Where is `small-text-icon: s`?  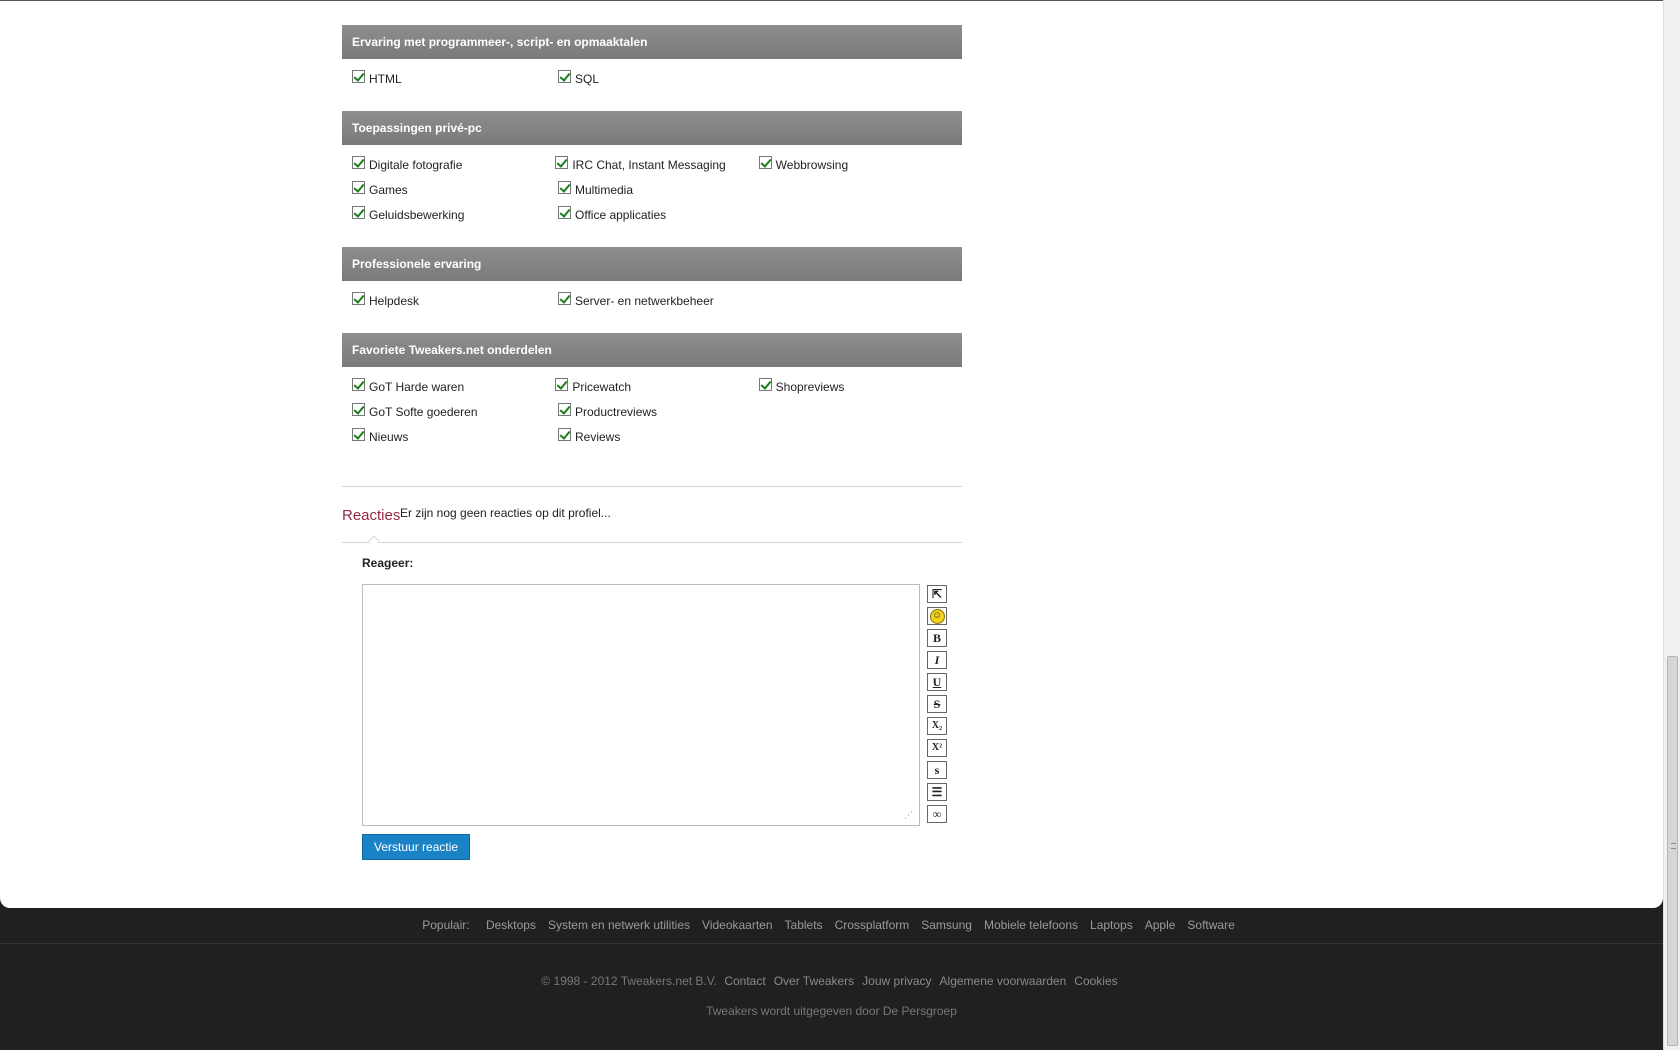
small-text-icon: s is located at coordinates (937, 770).